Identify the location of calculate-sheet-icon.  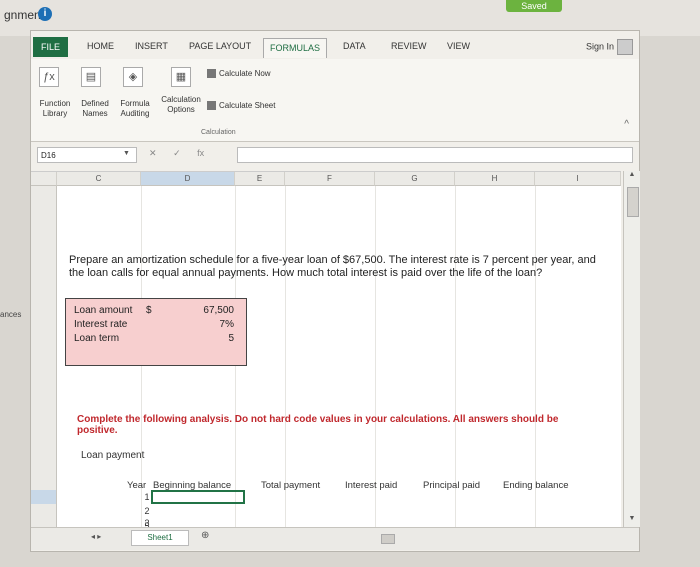
(211, 106).